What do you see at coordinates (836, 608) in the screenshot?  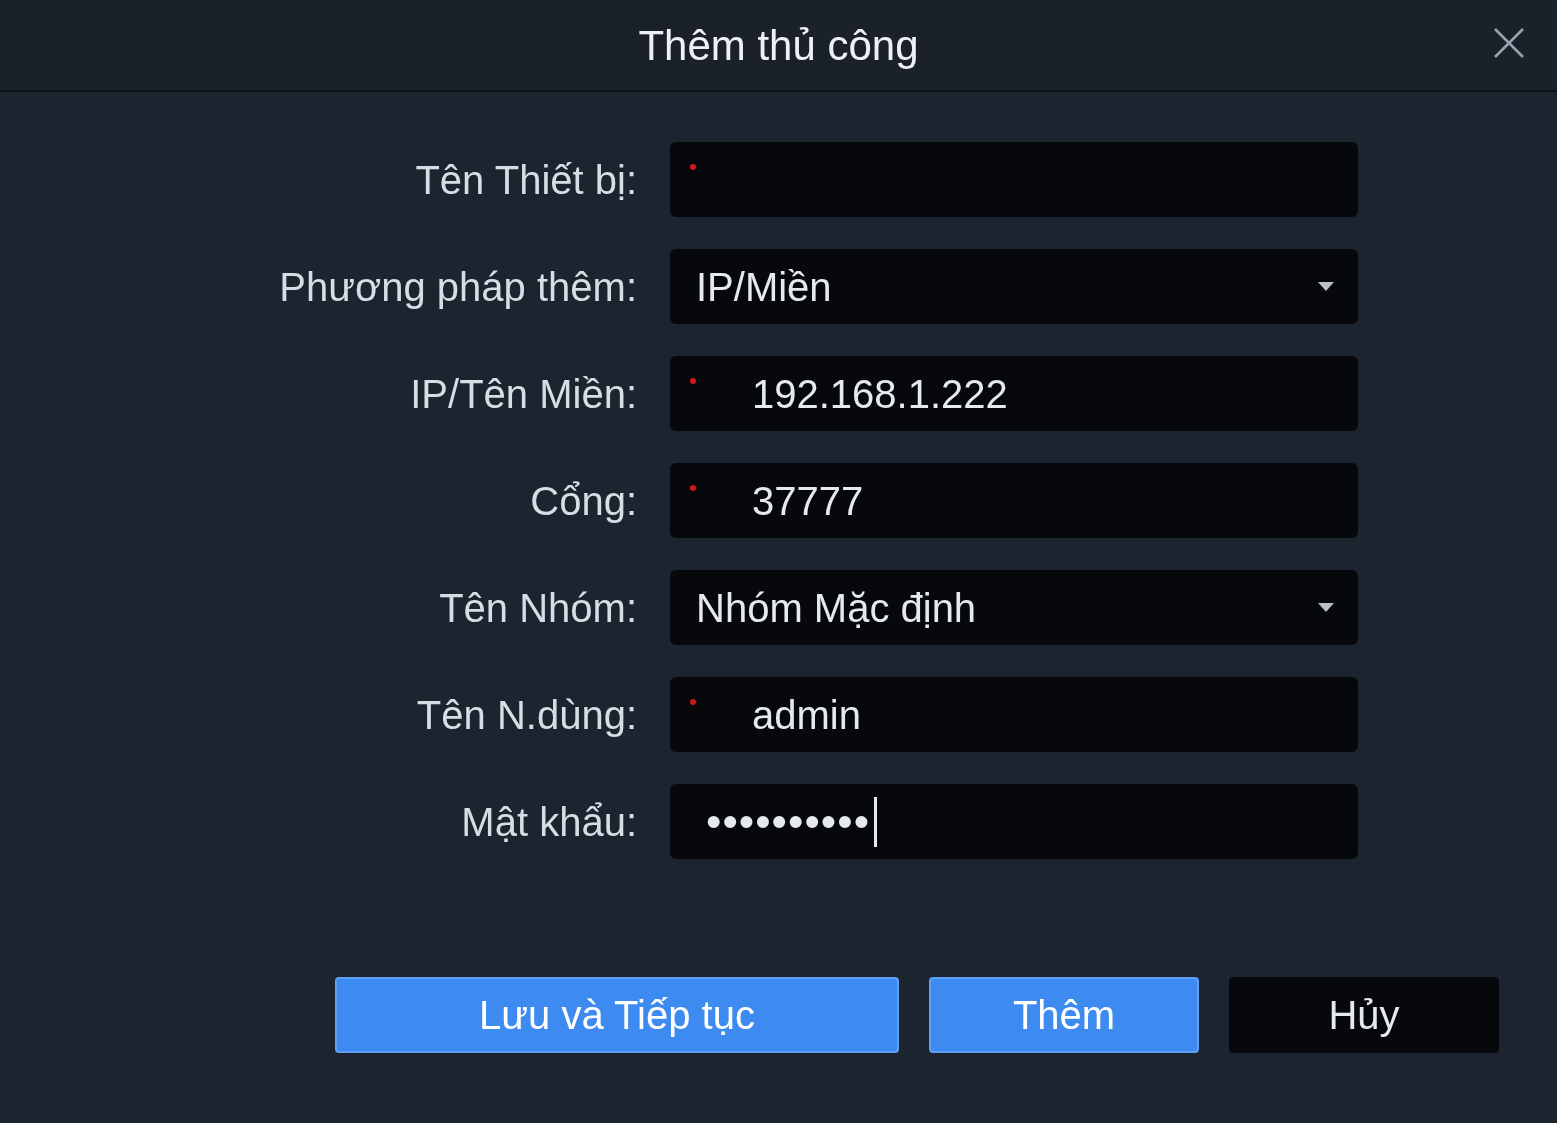 I see `field-value: Nhóm Mặc định` at bounding box center [836, 608].